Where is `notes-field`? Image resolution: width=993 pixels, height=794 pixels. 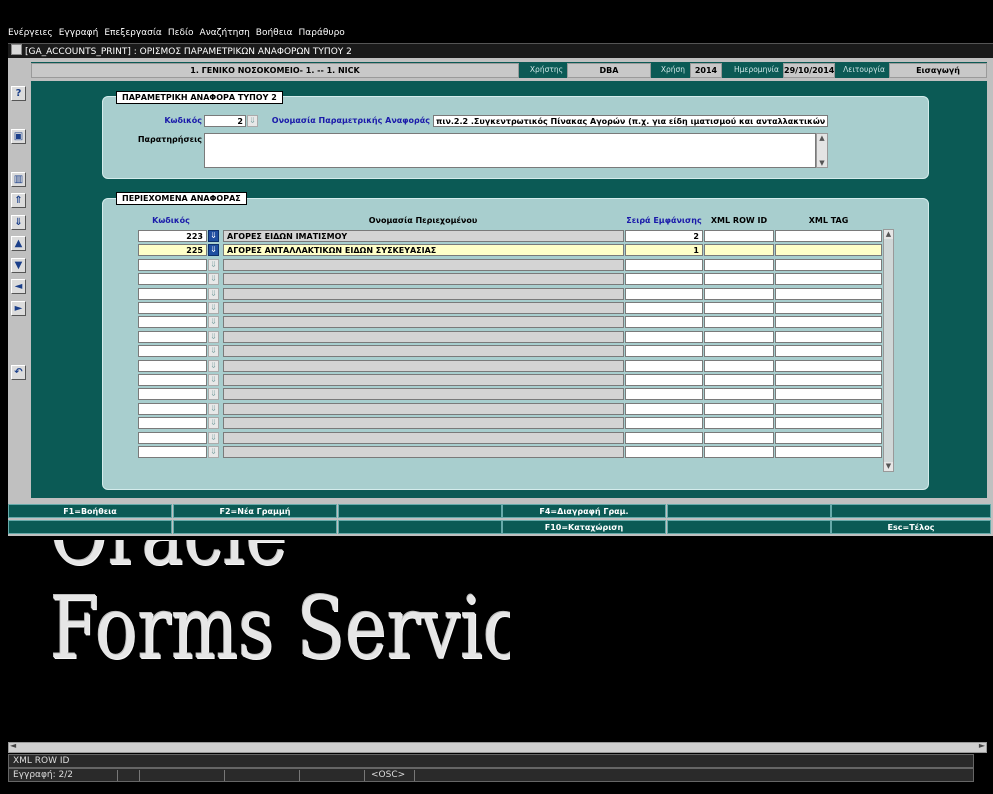
notes-field is located at coordinates (510, 150).